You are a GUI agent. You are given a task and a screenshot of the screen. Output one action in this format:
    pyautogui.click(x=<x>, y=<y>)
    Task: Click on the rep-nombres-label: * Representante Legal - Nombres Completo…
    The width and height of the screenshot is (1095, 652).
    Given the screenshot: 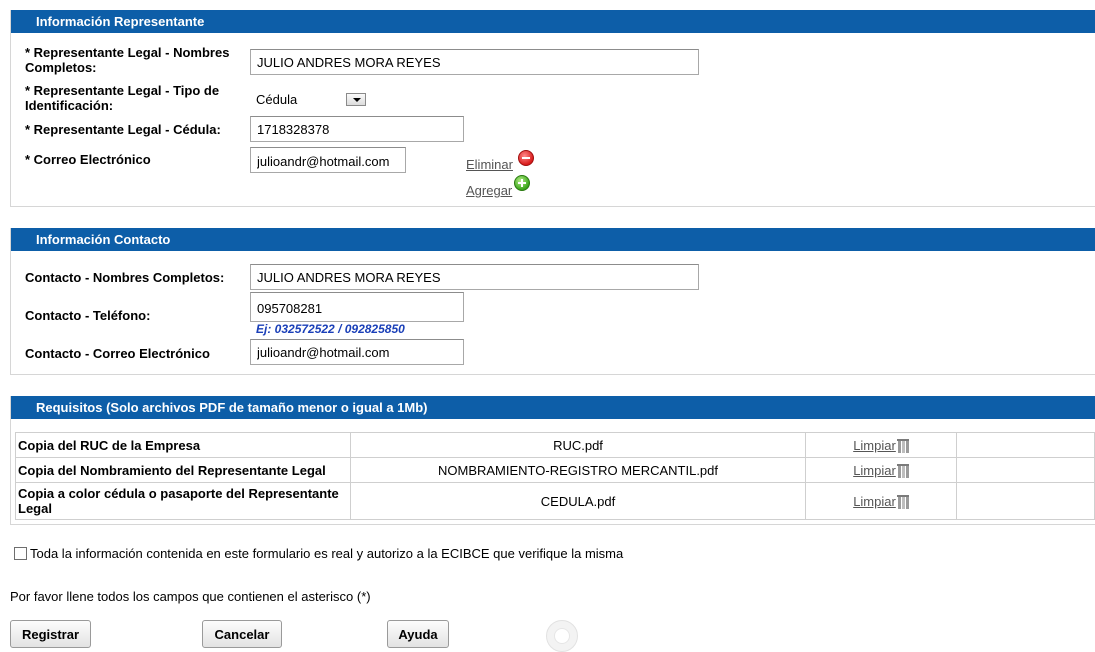 What is the action you would take?
    pyautogui.click(x=127, y=60)
    